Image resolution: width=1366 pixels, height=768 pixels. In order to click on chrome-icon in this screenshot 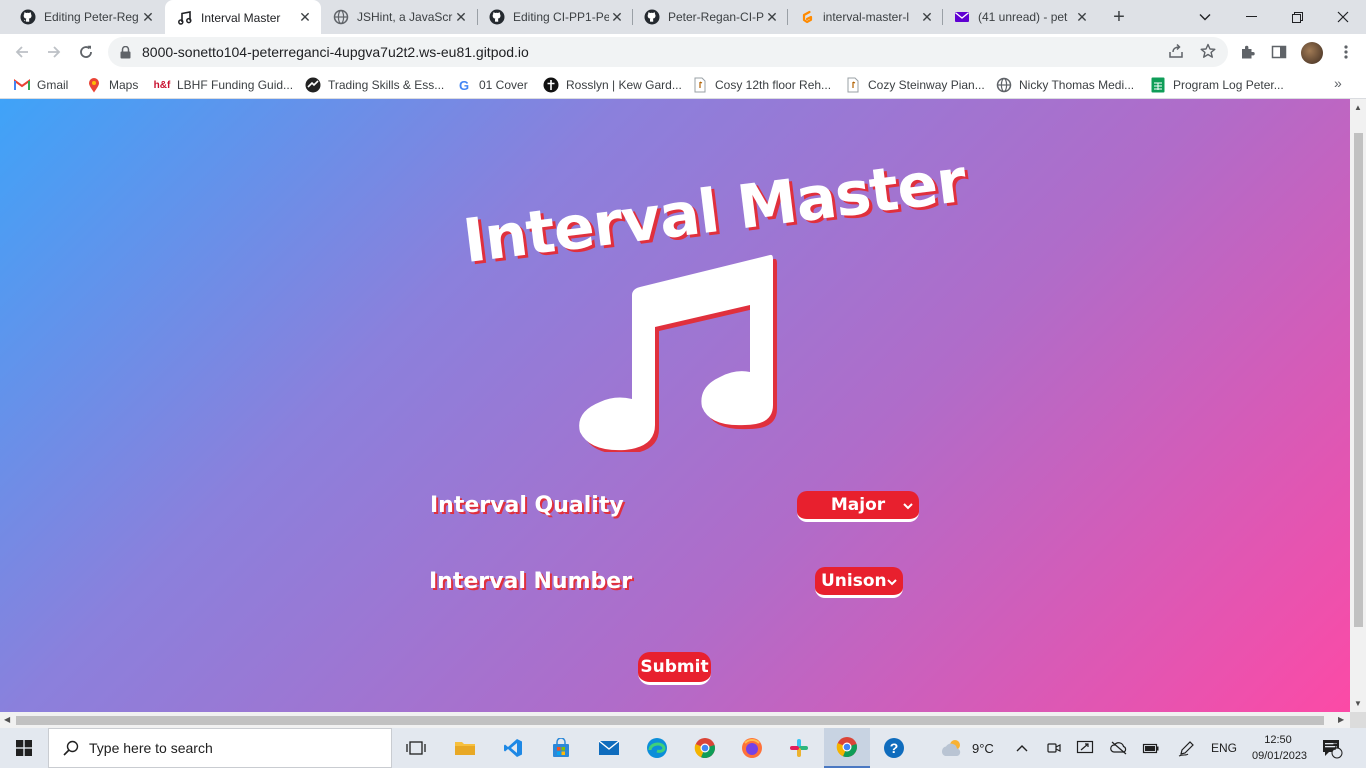, I will do `click(704, 748)`.